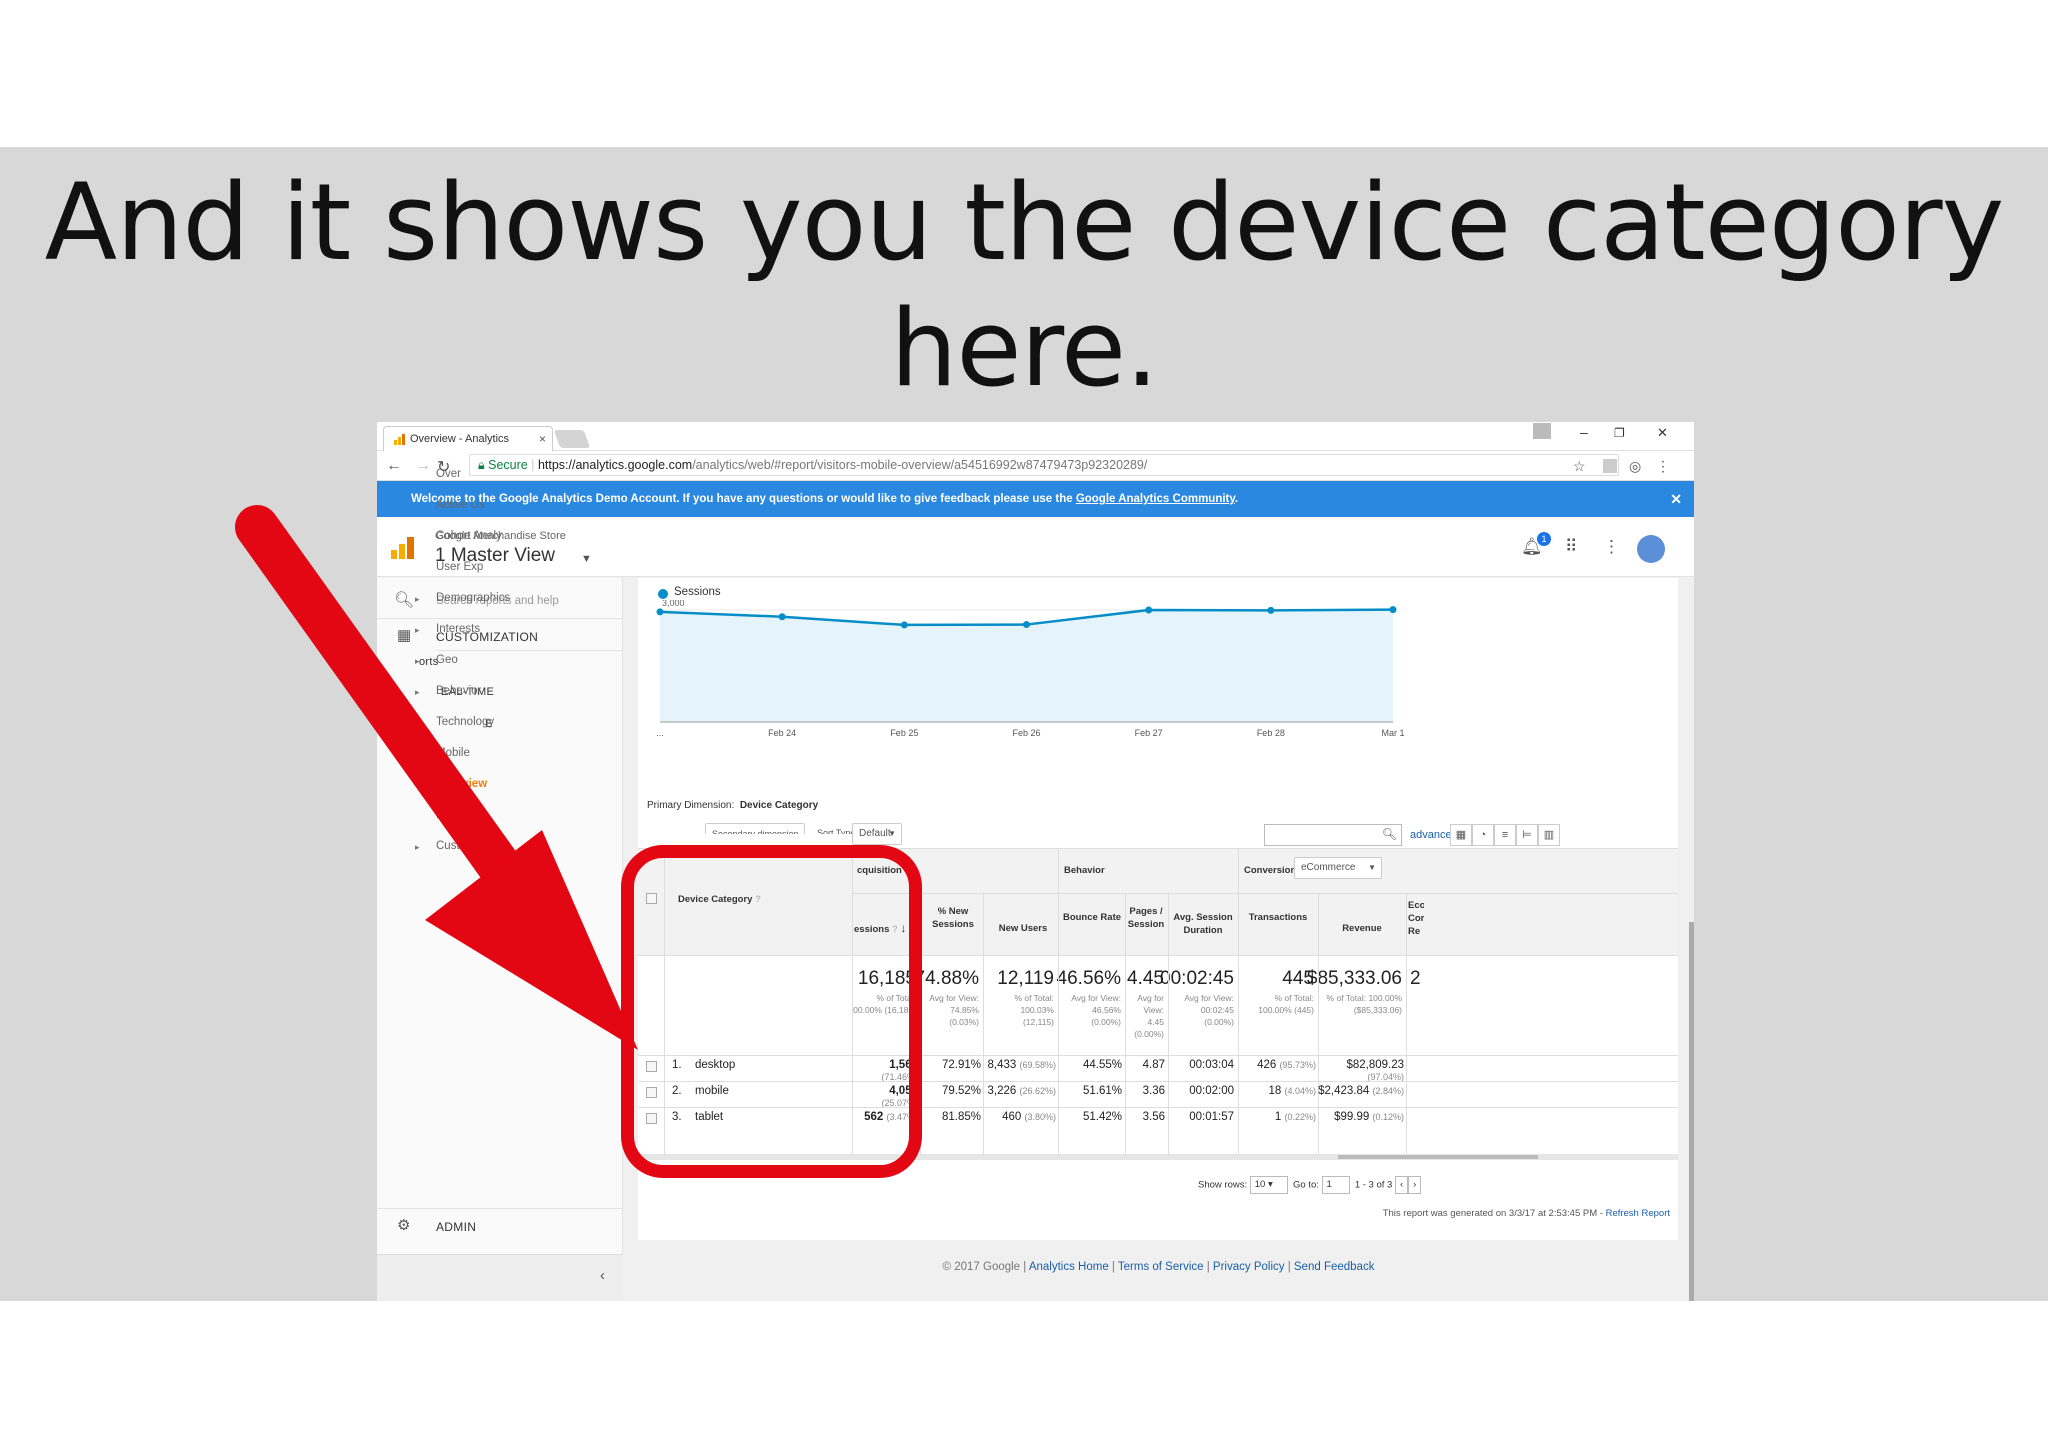  What do you see at coordinates (1002, 1065) in the screenshot?
I see `new-users-value: 8,433` at bounding box center [1002, 1065].